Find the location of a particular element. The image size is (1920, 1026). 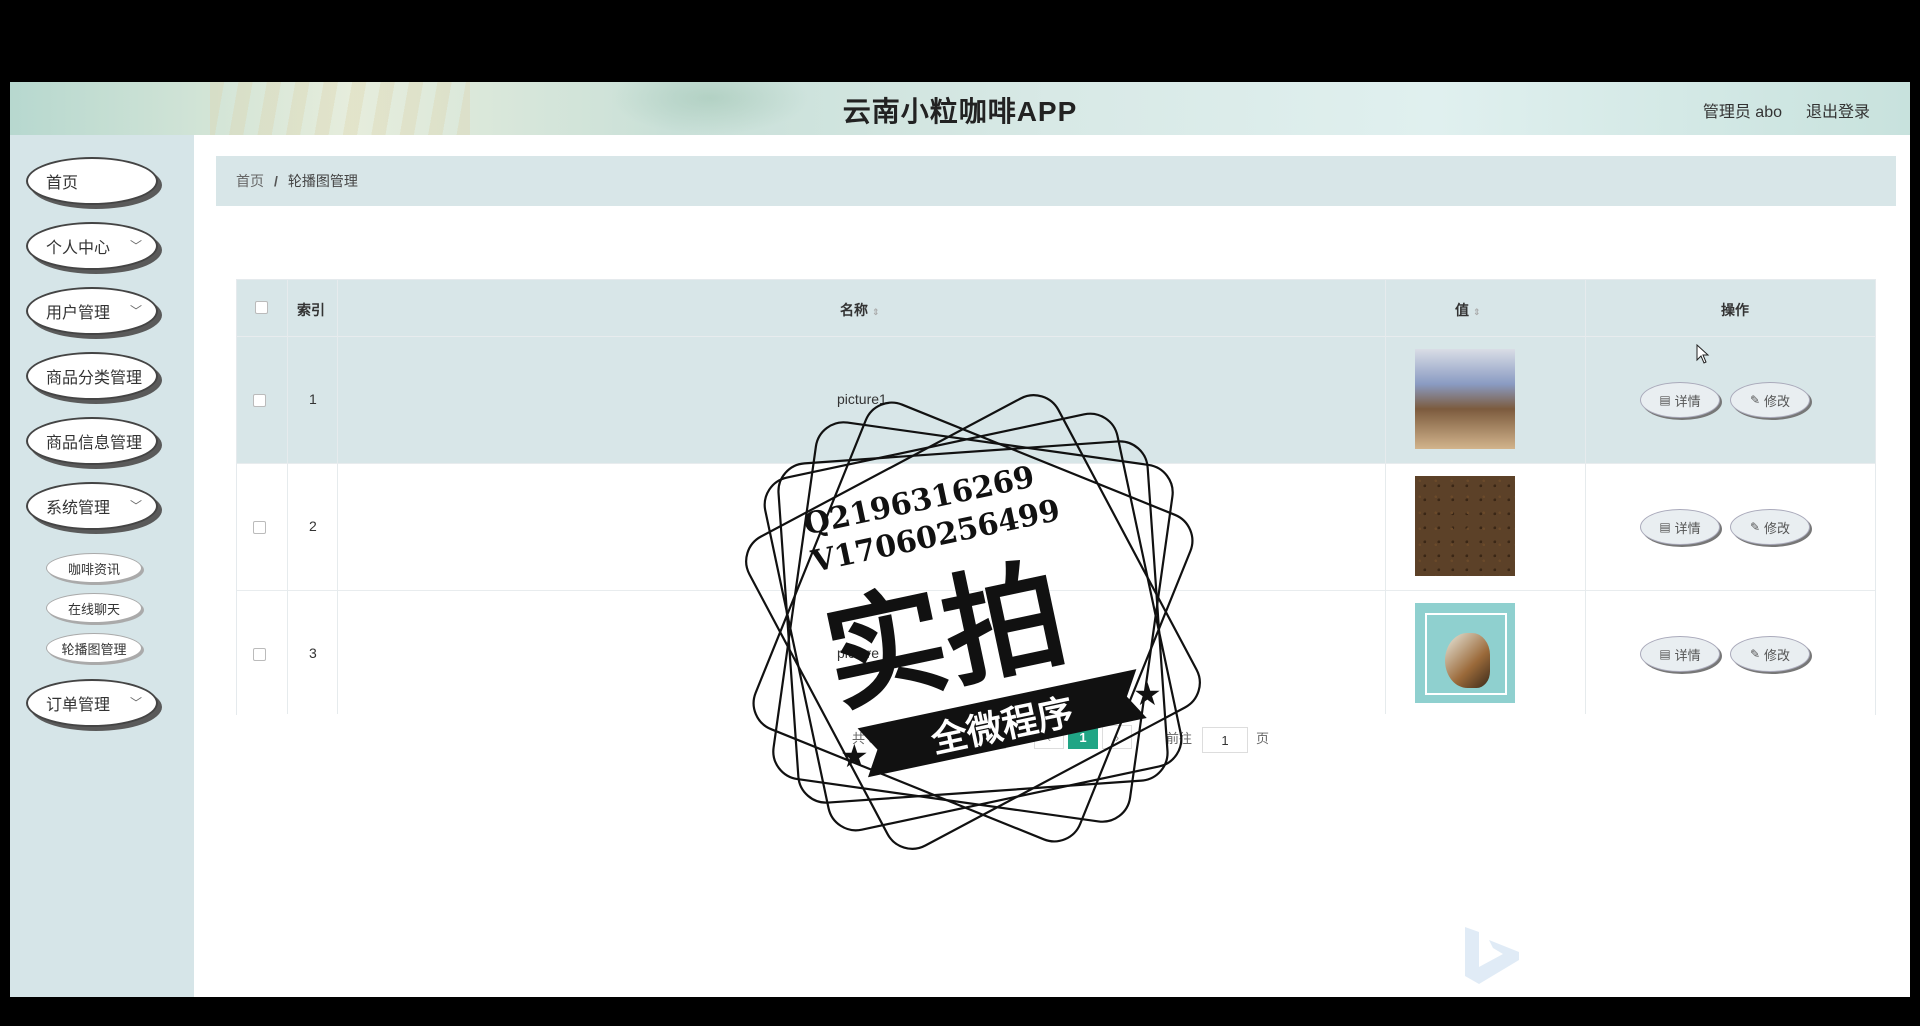

mouse-cursor-icon is located at coordinates (1703, 354).